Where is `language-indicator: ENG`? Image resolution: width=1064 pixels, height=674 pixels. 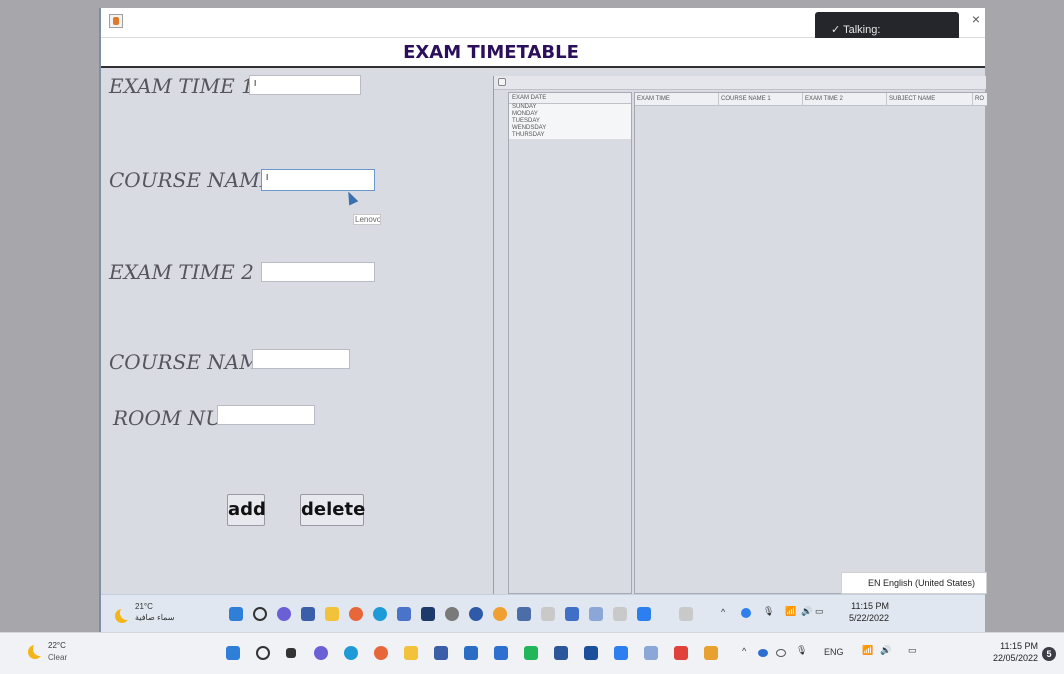 language-indicator: ENG is located at coordinates (834, 652).